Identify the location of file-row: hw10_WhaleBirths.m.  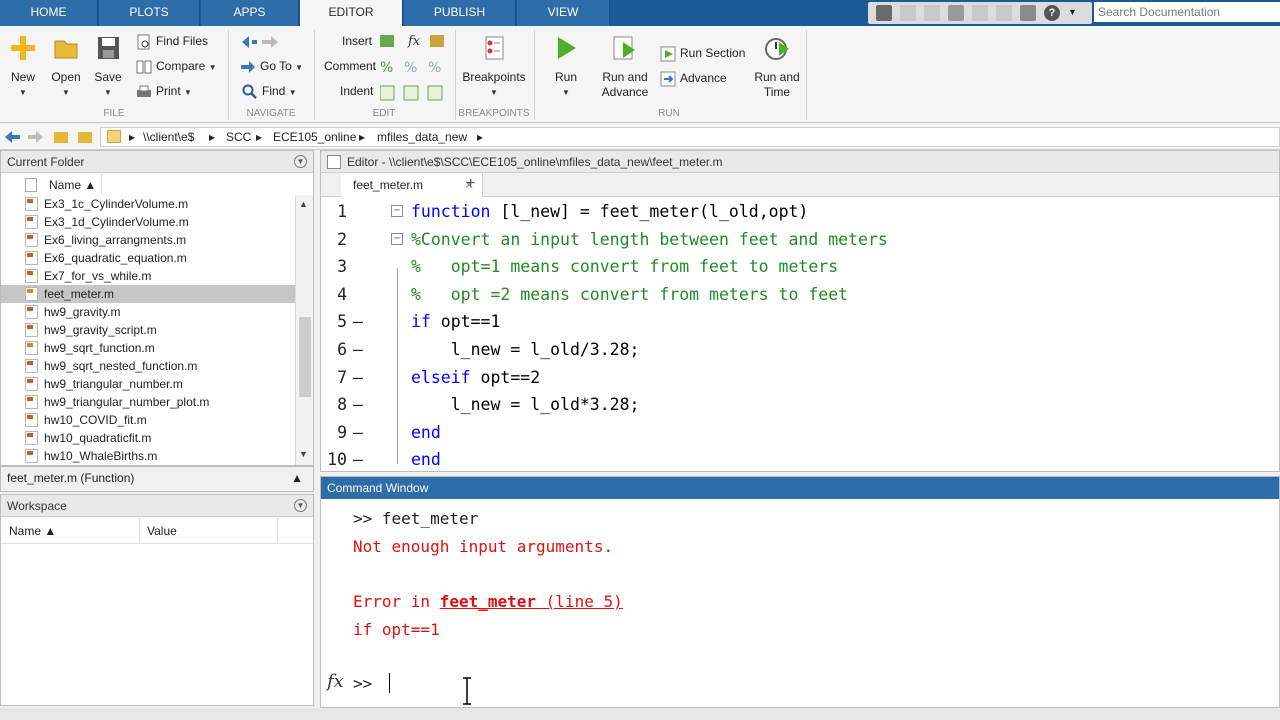
(148, 456).